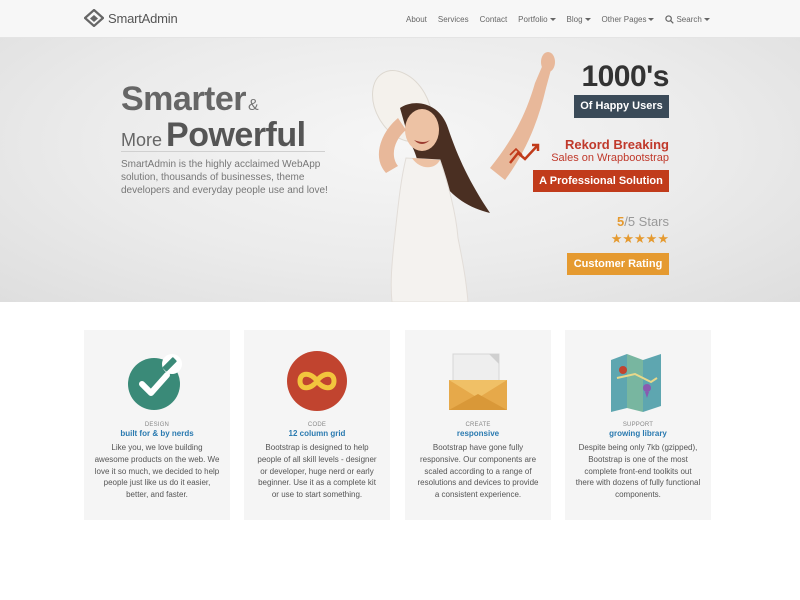 Image resolution: width=800 pixels, height=600 pixels. Describe the element at coordinates (621, 106) in the screenshot. I see `happy-users-badge: Of Happy Users` at that location.